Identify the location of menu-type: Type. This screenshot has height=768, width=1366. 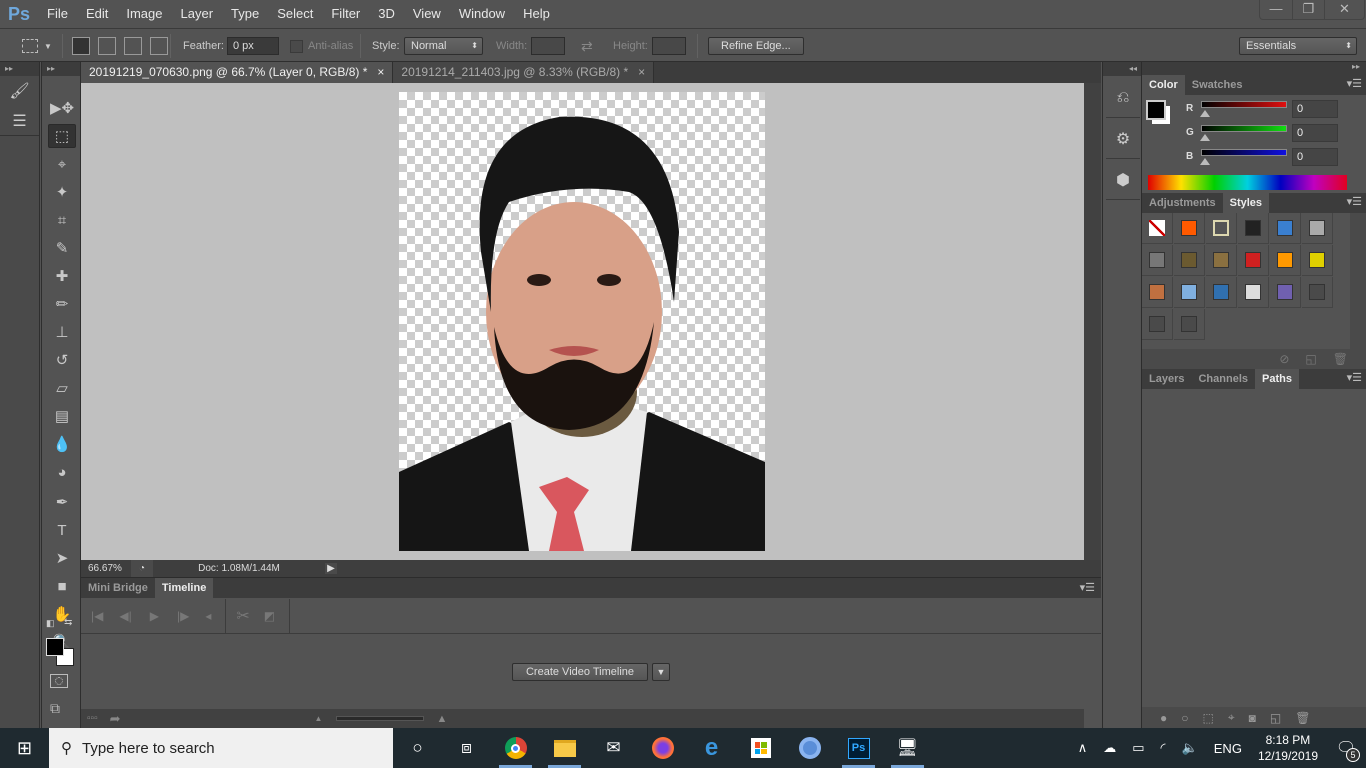
(245, 14).